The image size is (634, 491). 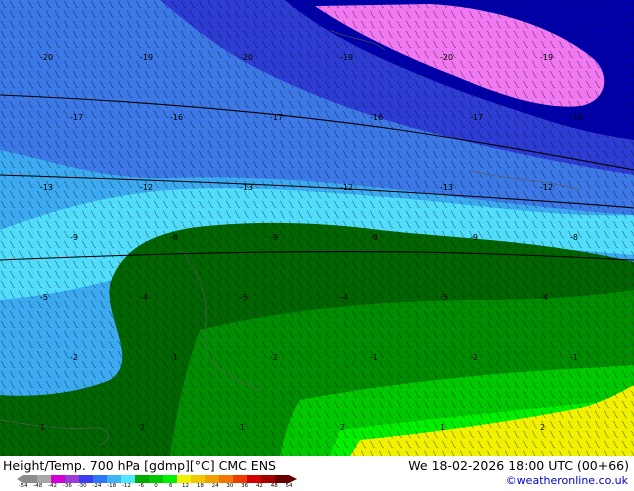 I want to click on color-scale-bar, so click(x=157, y=479).